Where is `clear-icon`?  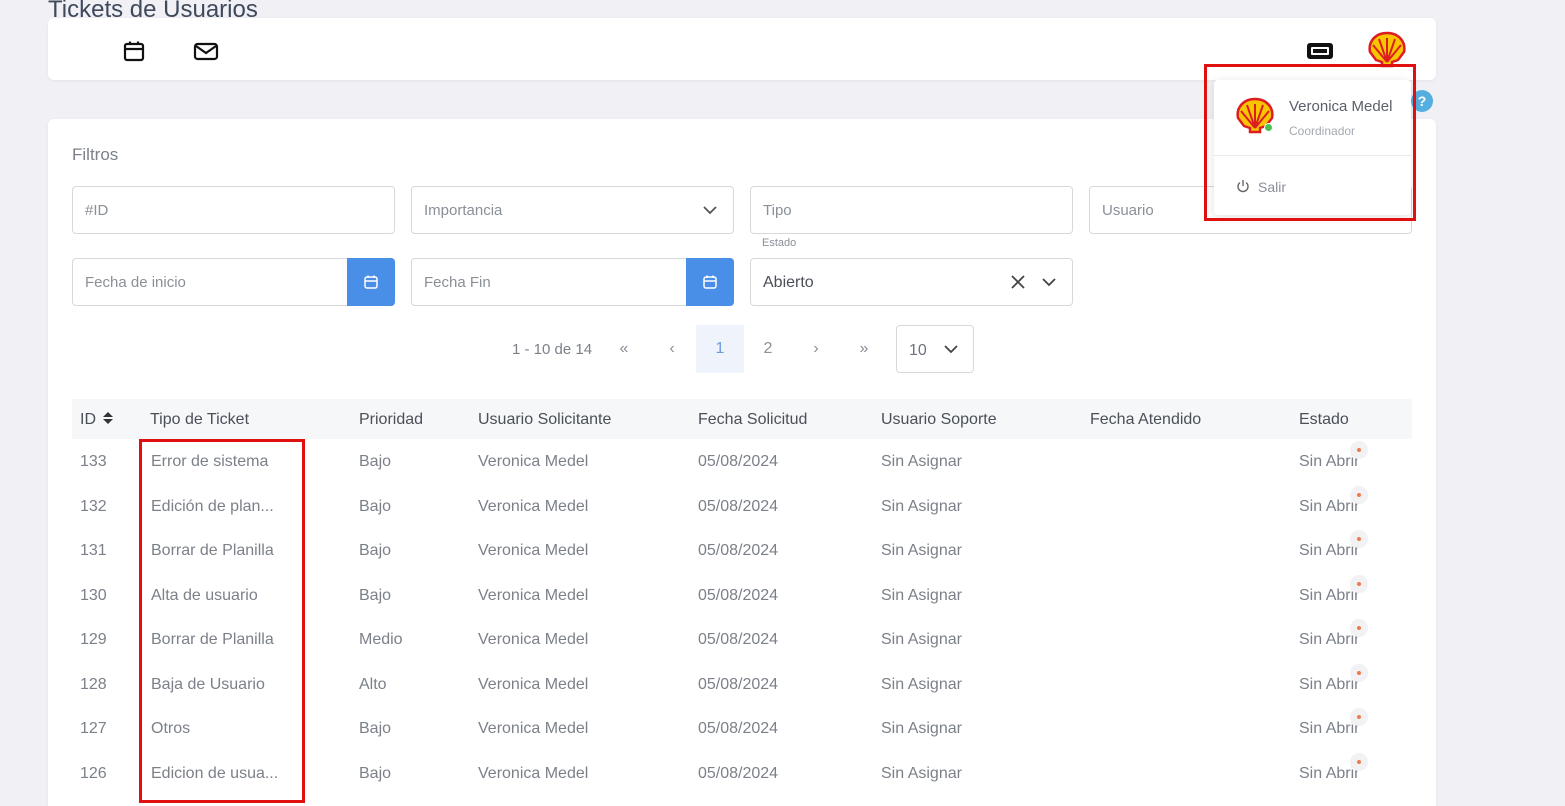
clear-icon is located at coordinates (1018, 284).